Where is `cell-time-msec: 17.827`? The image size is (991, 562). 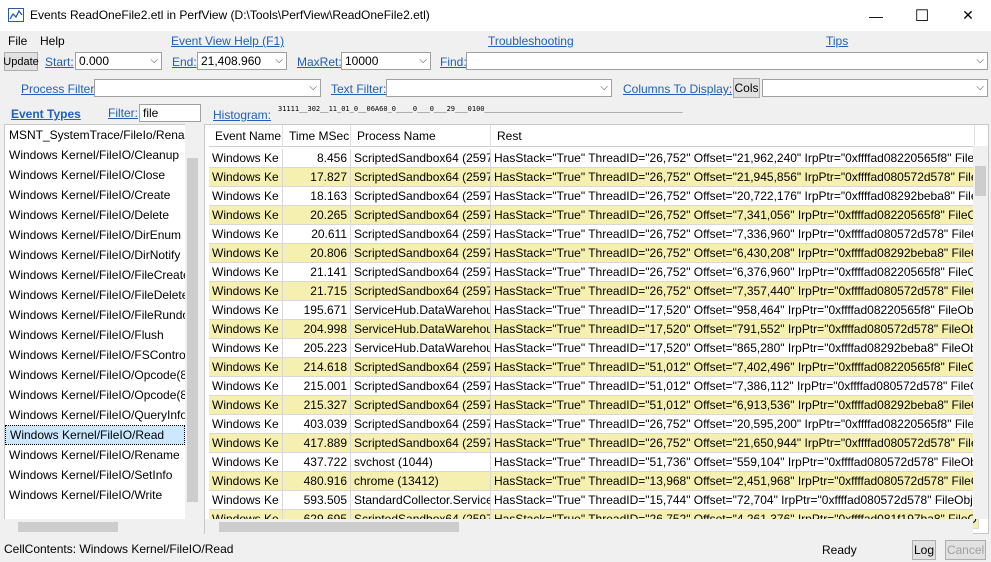
cell-time-msec: 17.827 is located at coordinates (317, 177).